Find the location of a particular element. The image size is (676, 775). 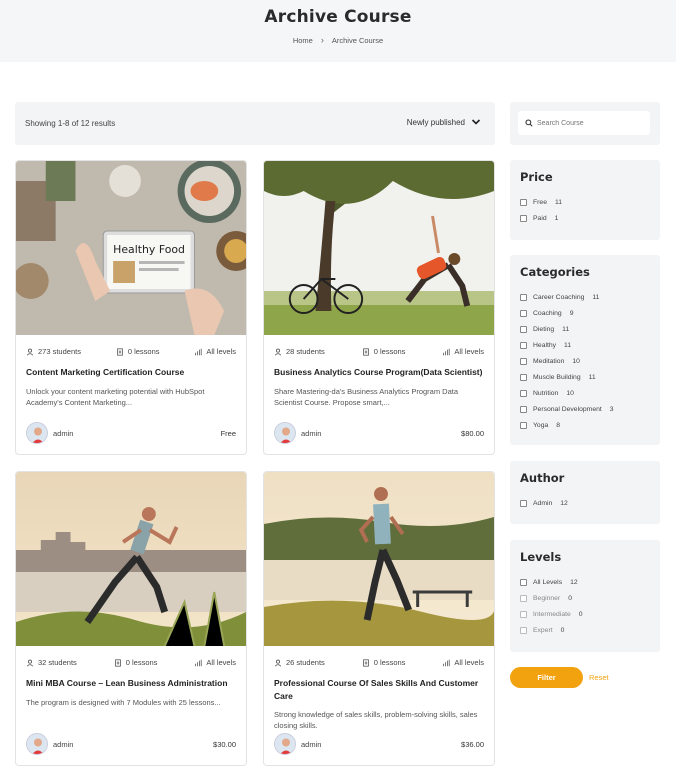

course-thumbnail: Healthy Food is located at coordinates (131, 248).